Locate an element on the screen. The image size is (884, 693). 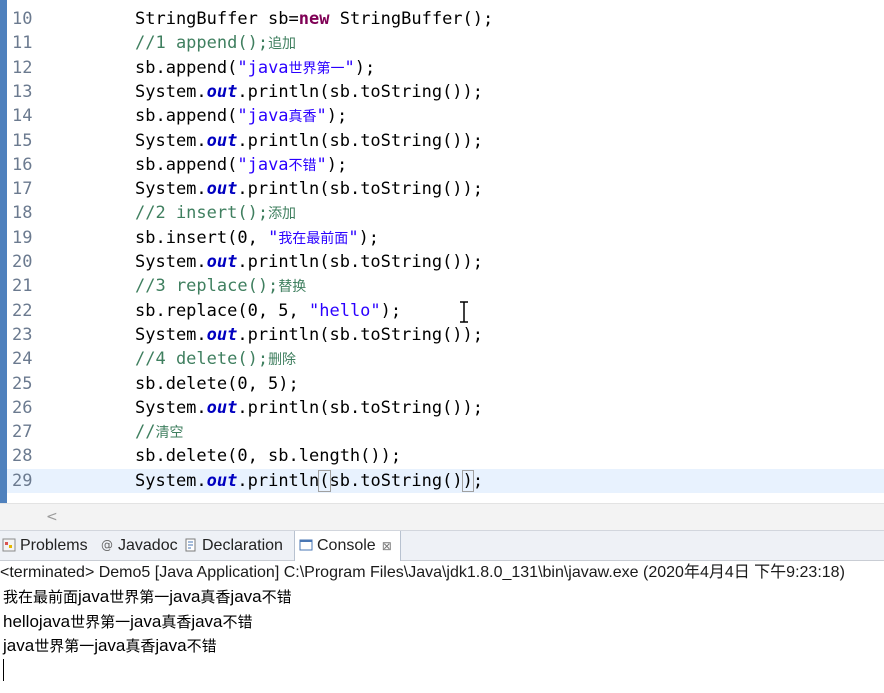
line-number: 18 is located at coordinates (22, 213).